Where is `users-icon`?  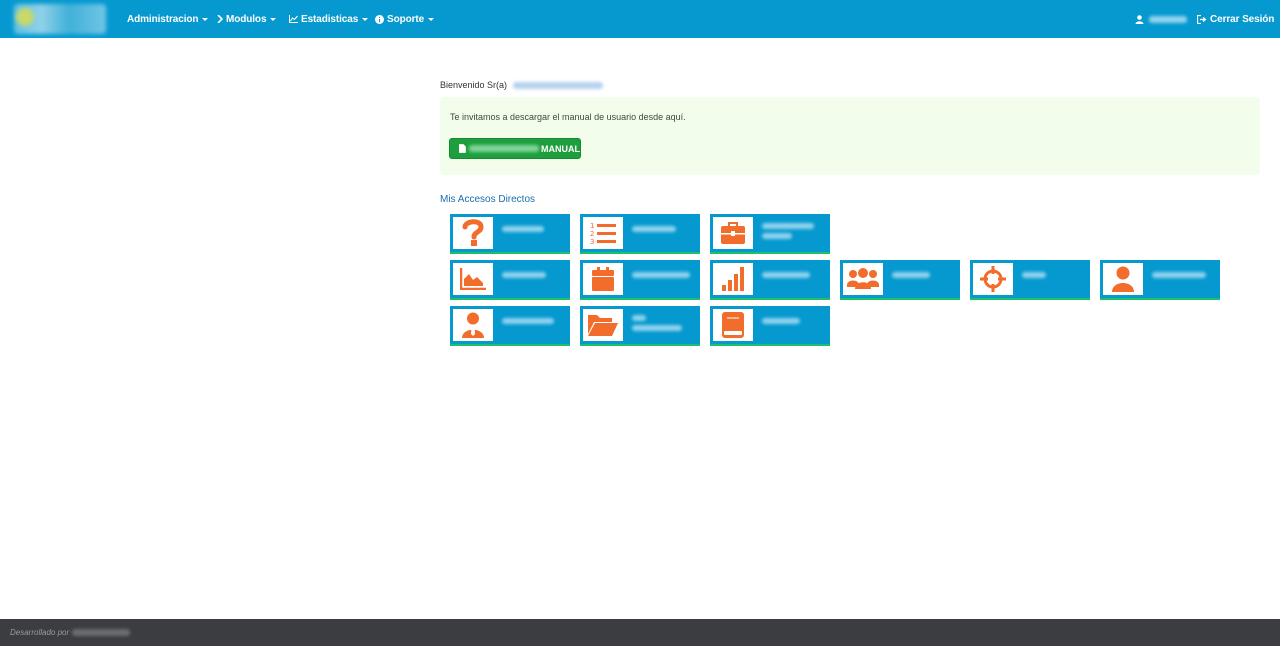
users-icon is located at coordinates (863, 278).